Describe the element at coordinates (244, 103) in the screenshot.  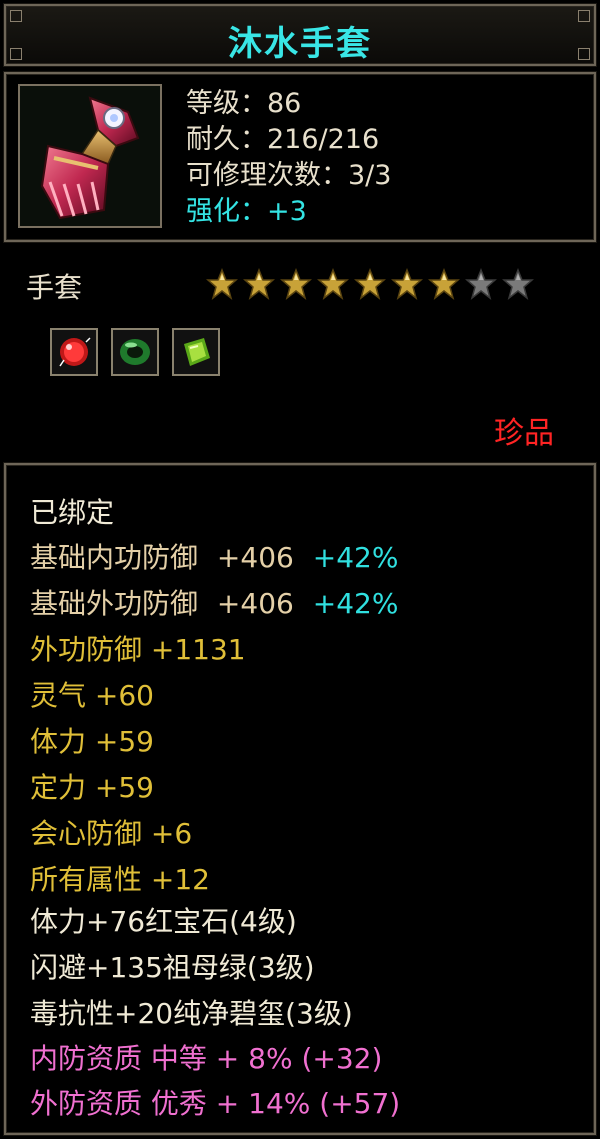
I see `item-level: 等级：86` at that location.